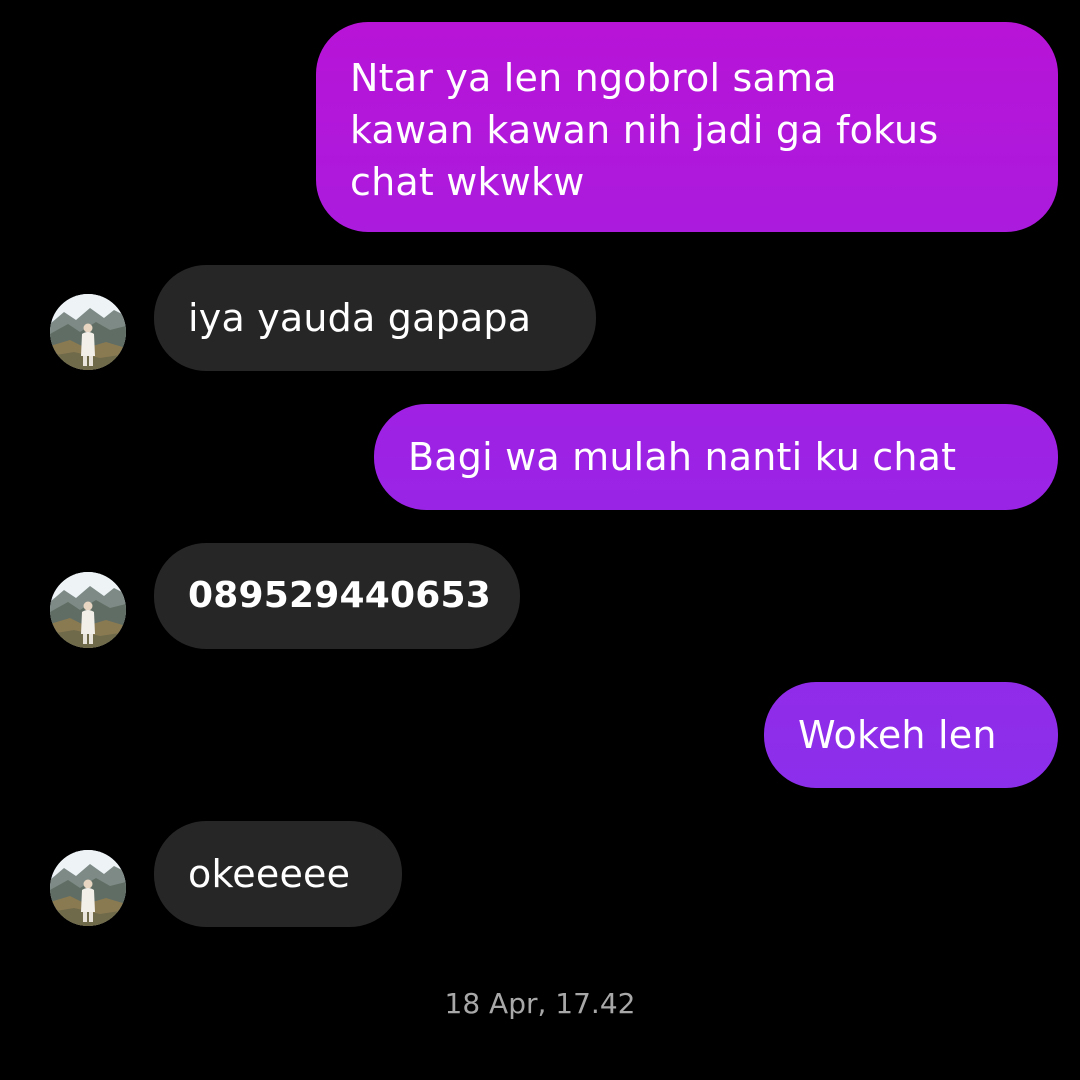 This screenshot has width=1080, height=1080. What do you see at coordinates (716, 457) in the screenshot?
I see `sent-message-bubble: Bagi wa mulah nanti ku chat` at bounding box center [716, 457].